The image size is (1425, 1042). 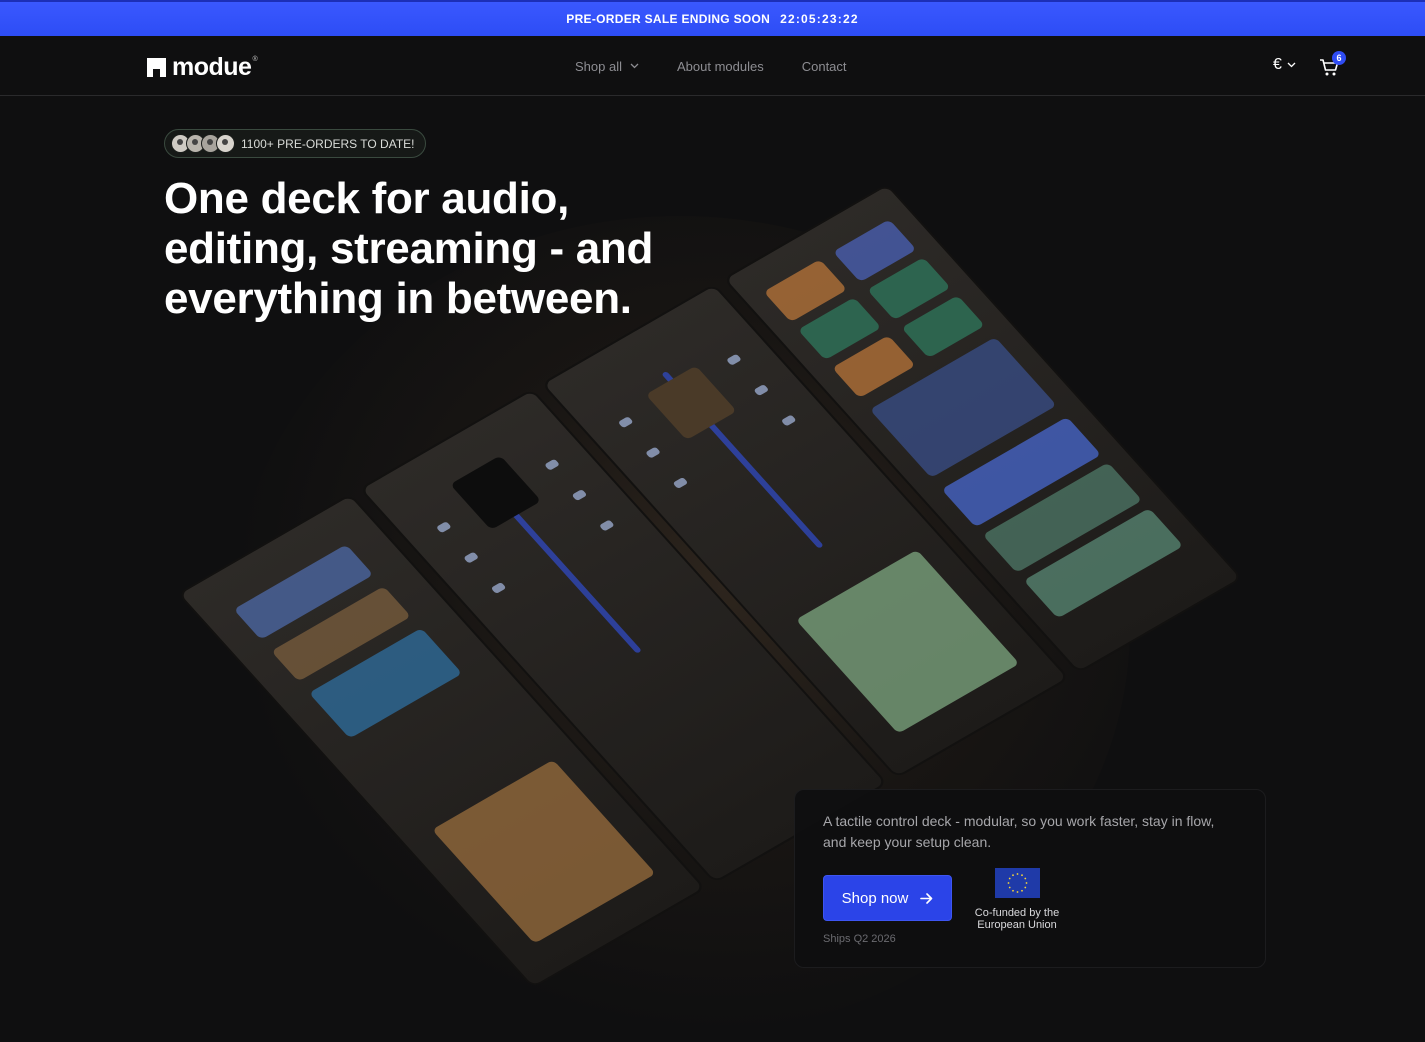 What do you see at coordinates (668, 19) in the screenshot?
I see `sale-text: PRE-ORDER SALE ENDING SOON` at bounding box center [668, 19].